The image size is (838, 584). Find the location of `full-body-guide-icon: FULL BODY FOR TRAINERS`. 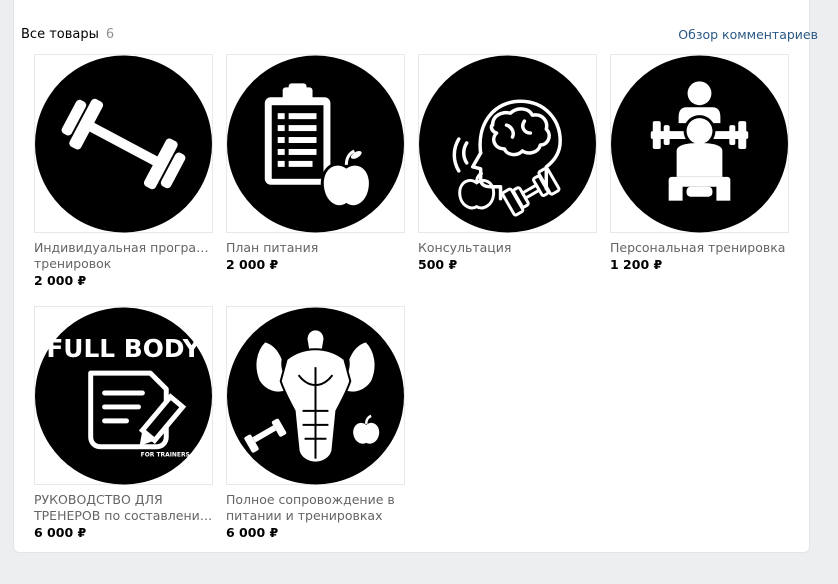

full-body-guide-icon: FULL BODY FOR TRAINERS is located at coordinates (123, 395).